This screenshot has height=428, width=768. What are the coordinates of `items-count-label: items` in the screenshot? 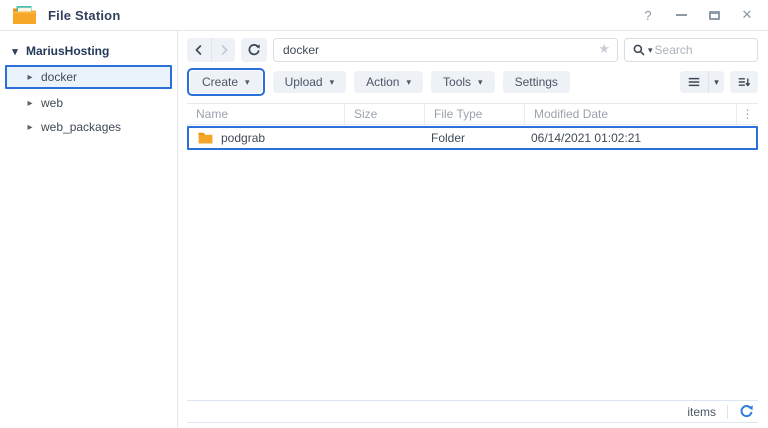 It's located at (701, 411).